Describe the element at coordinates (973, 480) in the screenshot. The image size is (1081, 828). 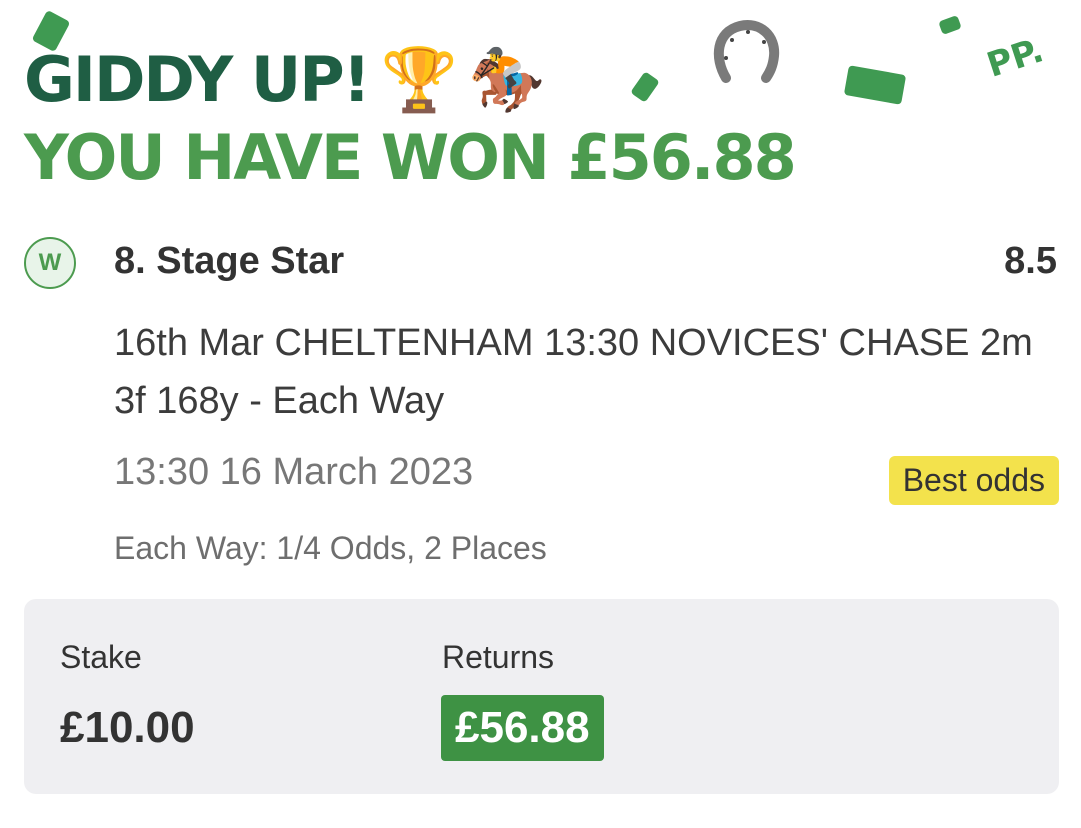
I see `best-odds-tag: Best odds` at that location.